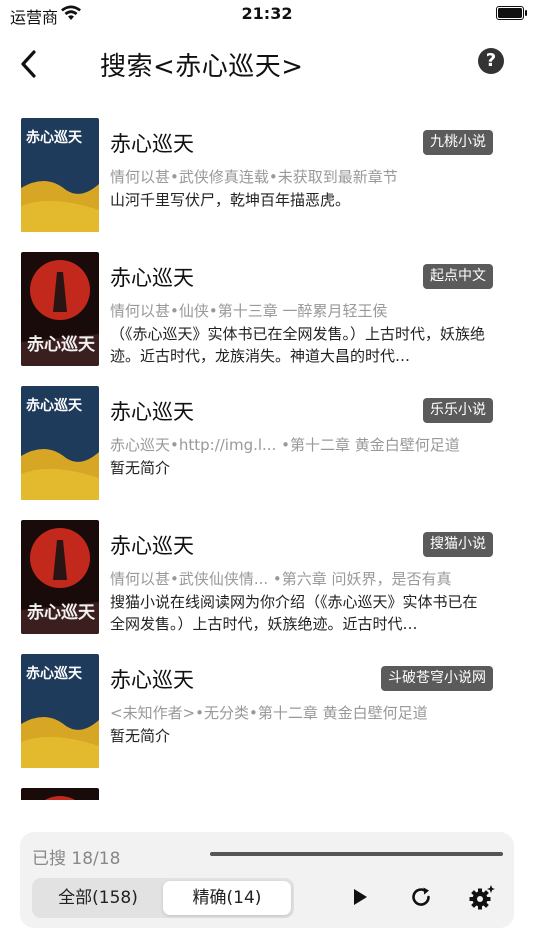  Describe the element at coordinates (482, 897) in the screenshot. I see `settings-gear-icon` at that location.